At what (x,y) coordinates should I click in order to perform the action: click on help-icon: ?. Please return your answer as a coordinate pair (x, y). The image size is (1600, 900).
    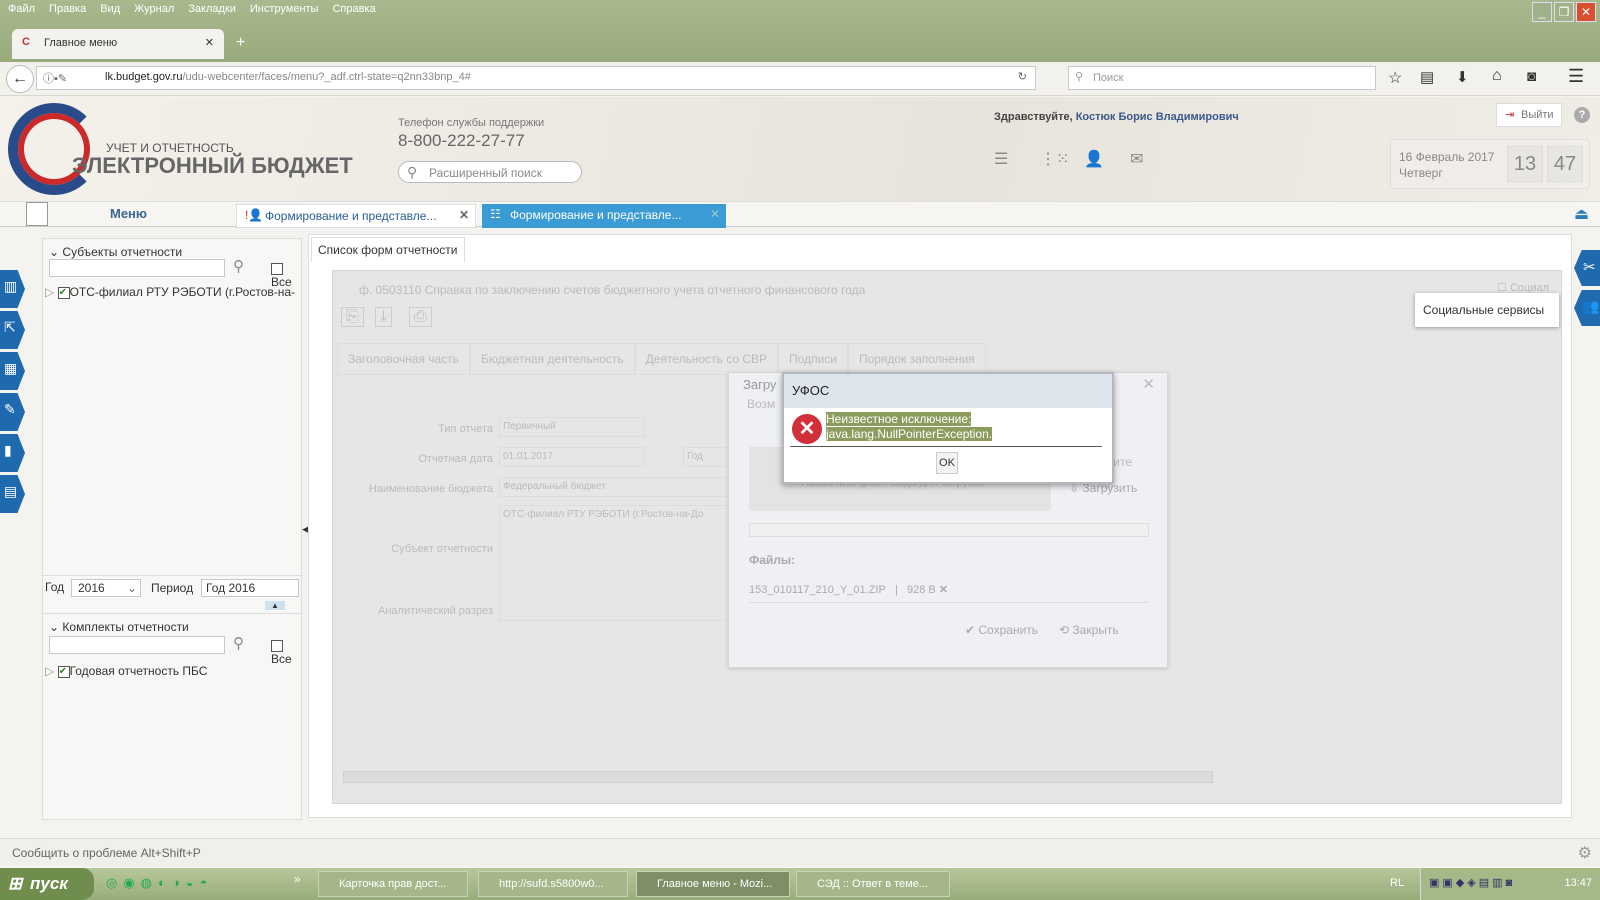
    Looking at the image, I should click on (1582, 115).